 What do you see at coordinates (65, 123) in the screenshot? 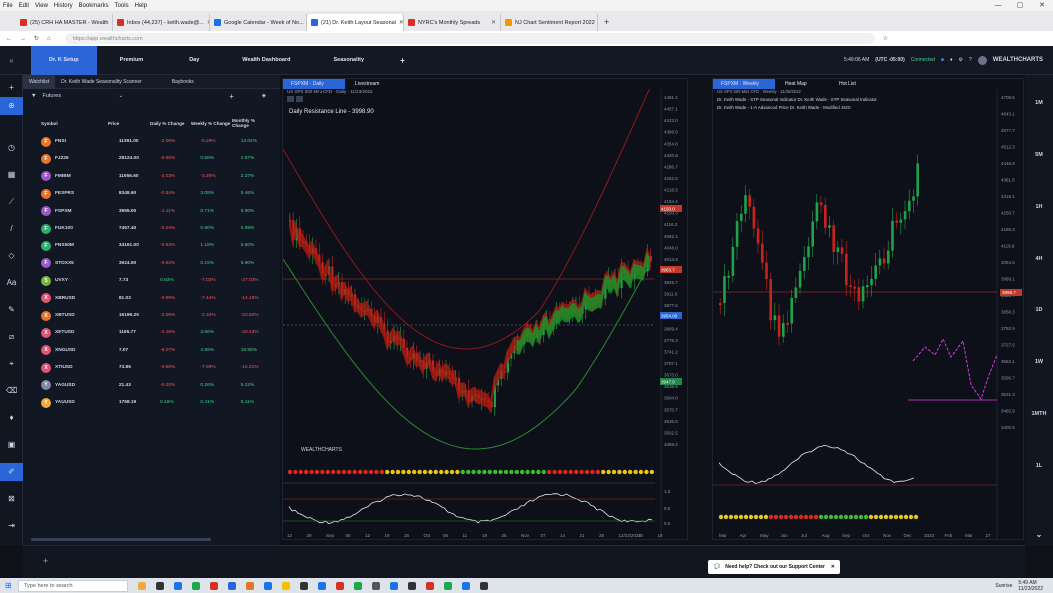
I see `column-header: Symbol` at bounding box center [65, 123].